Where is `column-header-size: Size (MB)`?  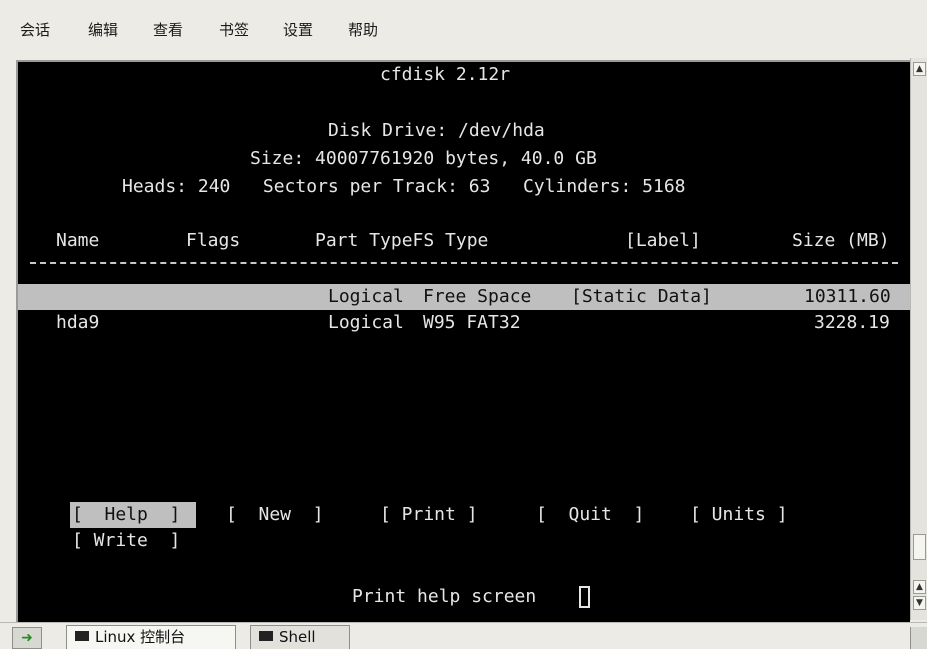 column-header-size: Size (MB) is located at coordinates (841, 240).